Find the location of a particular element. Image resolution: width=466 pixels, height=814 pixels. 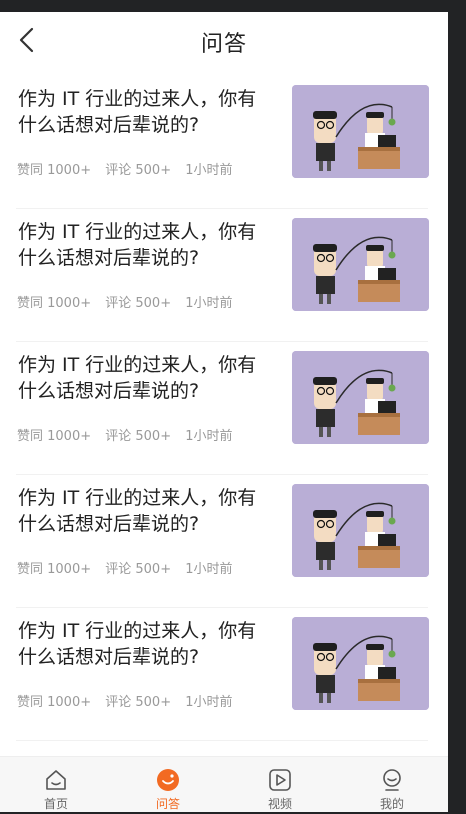

tab-label: 我的 is located at coordinates (391, 804).